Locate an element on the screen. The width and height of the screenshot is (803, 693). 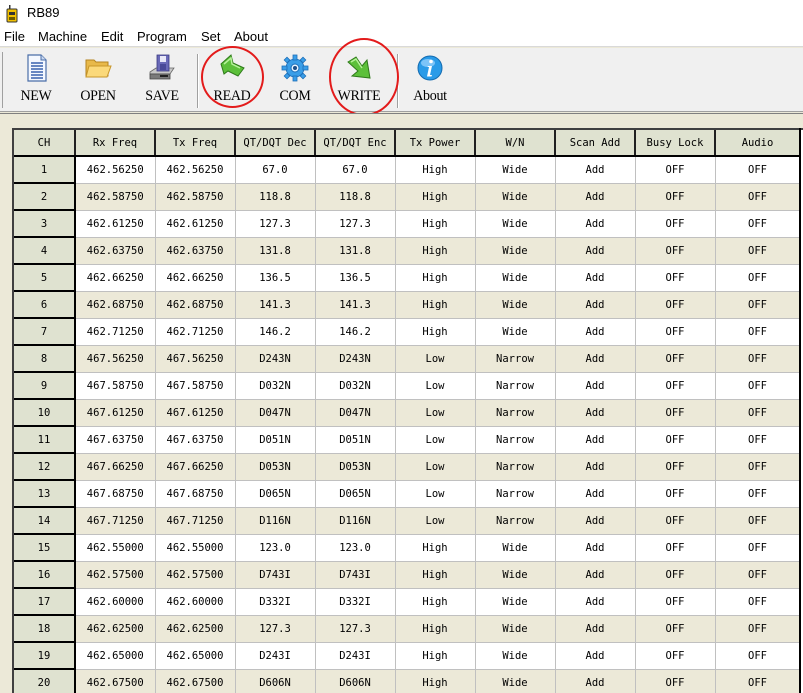
cell-qt-dec: D606N is located at coordinates (275, 681).